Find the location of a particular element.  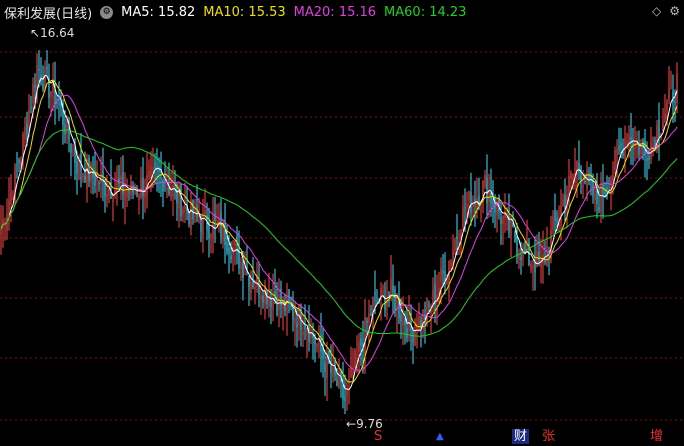

stock-title: 保利发展(日线) is located at coordinates (48, 12).